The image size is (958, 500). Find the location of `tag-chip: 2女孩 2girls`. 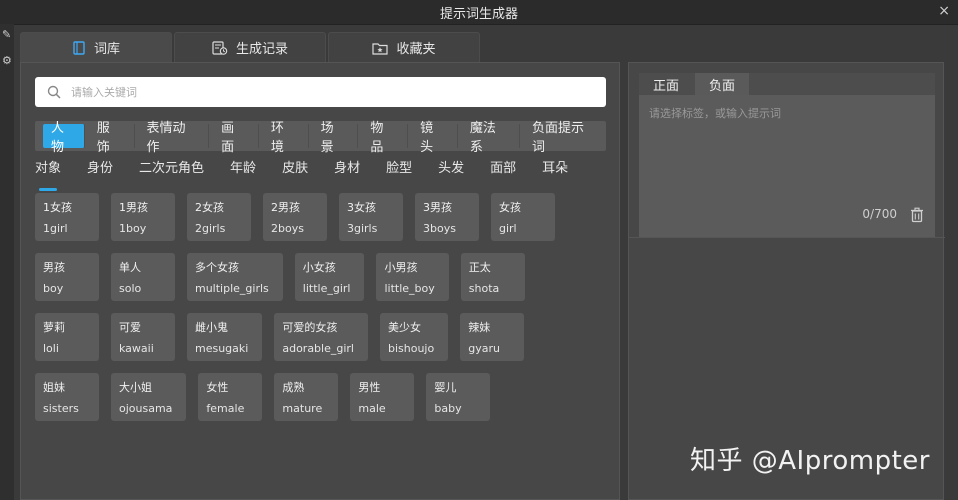

tag-chip: 2女孩 2girls is located at coordinates (219, 217).